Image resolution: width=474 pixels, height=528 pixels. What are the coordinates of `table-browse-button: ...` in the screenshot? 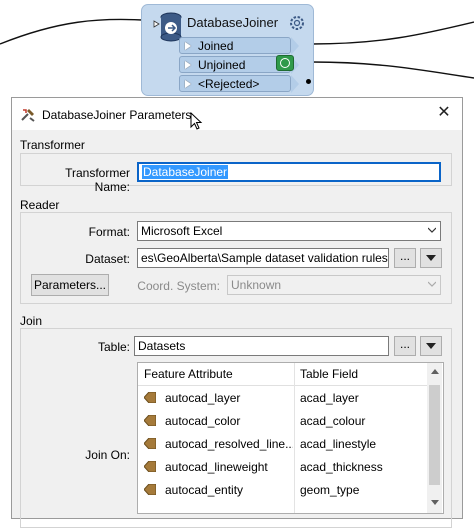 It's located at (405, 346).